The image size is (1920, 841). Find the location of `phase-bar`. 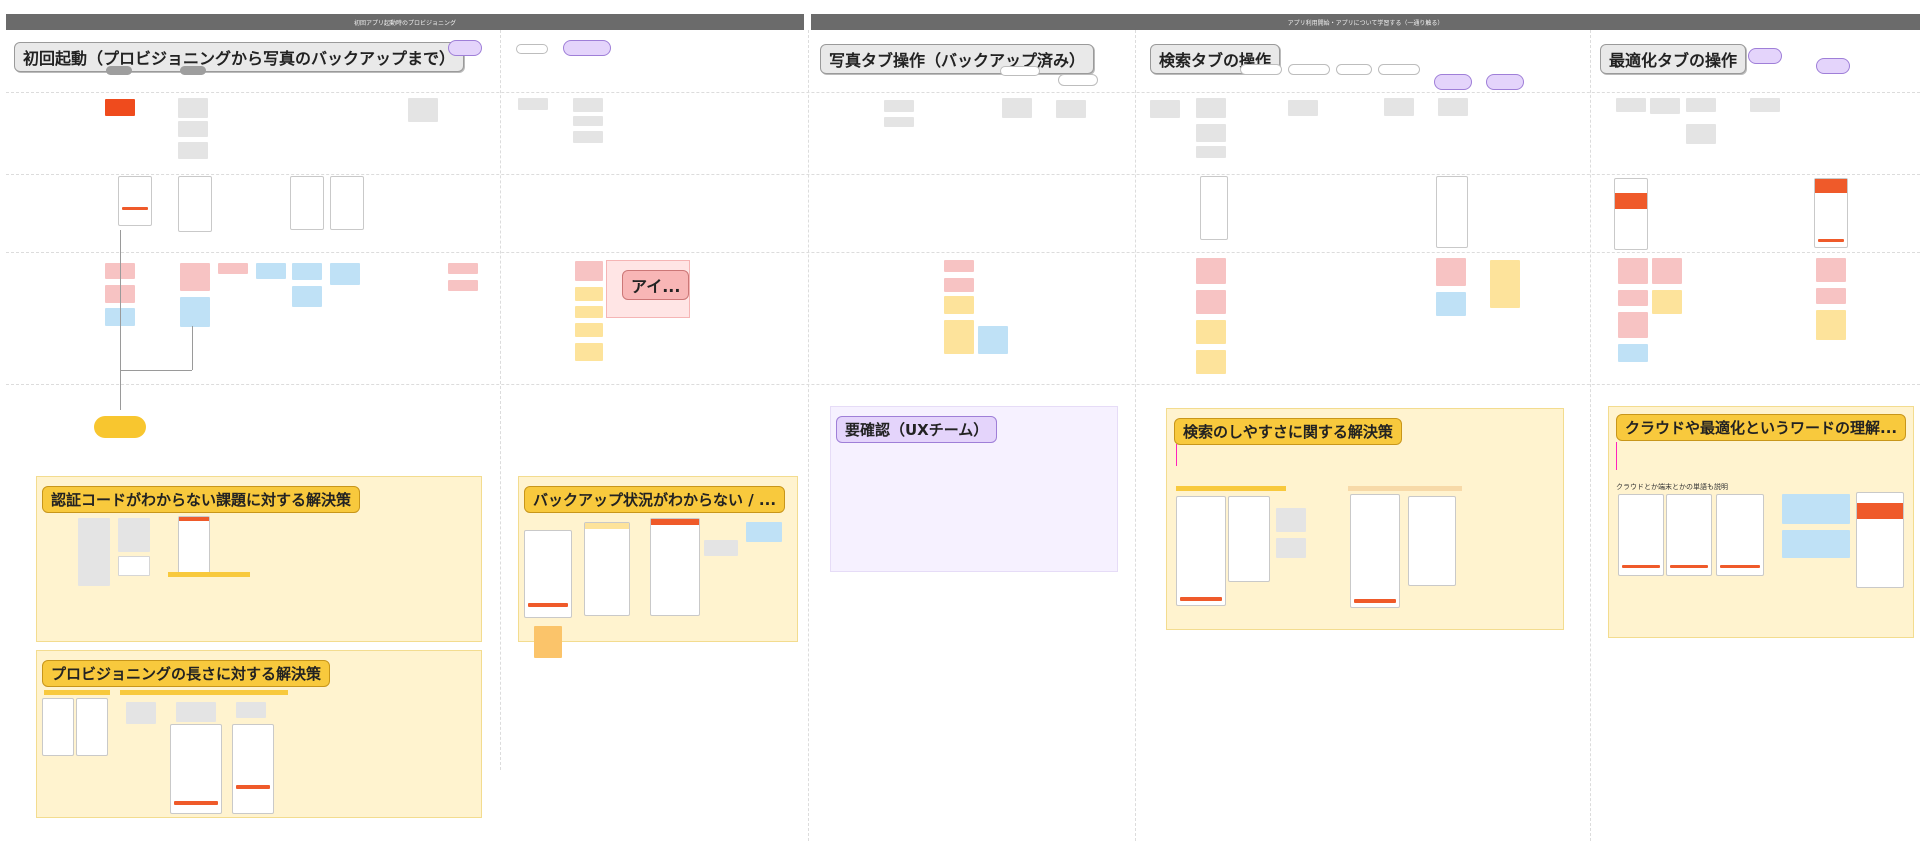

phase-bar is located at coordinates (204, 692).